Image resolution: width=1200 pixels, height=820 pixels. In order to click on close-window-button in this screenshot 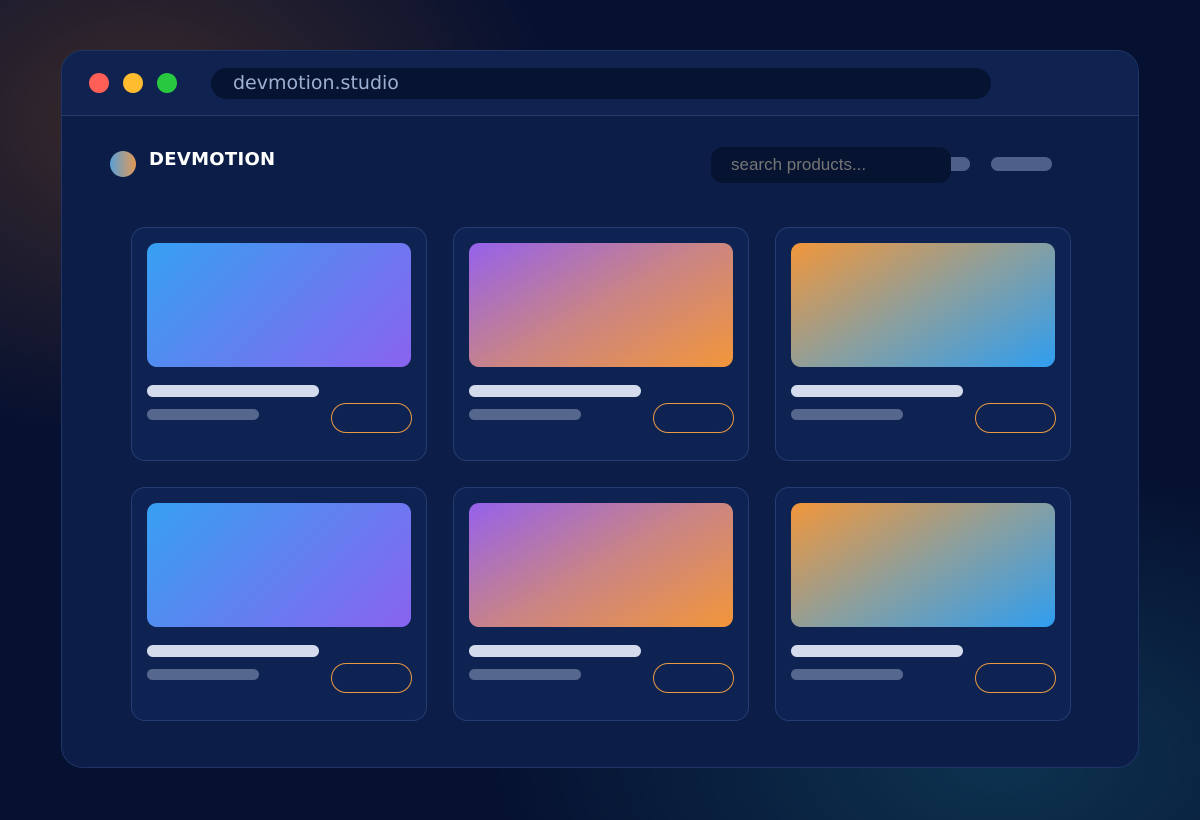, I will do `click(99, 83)`.